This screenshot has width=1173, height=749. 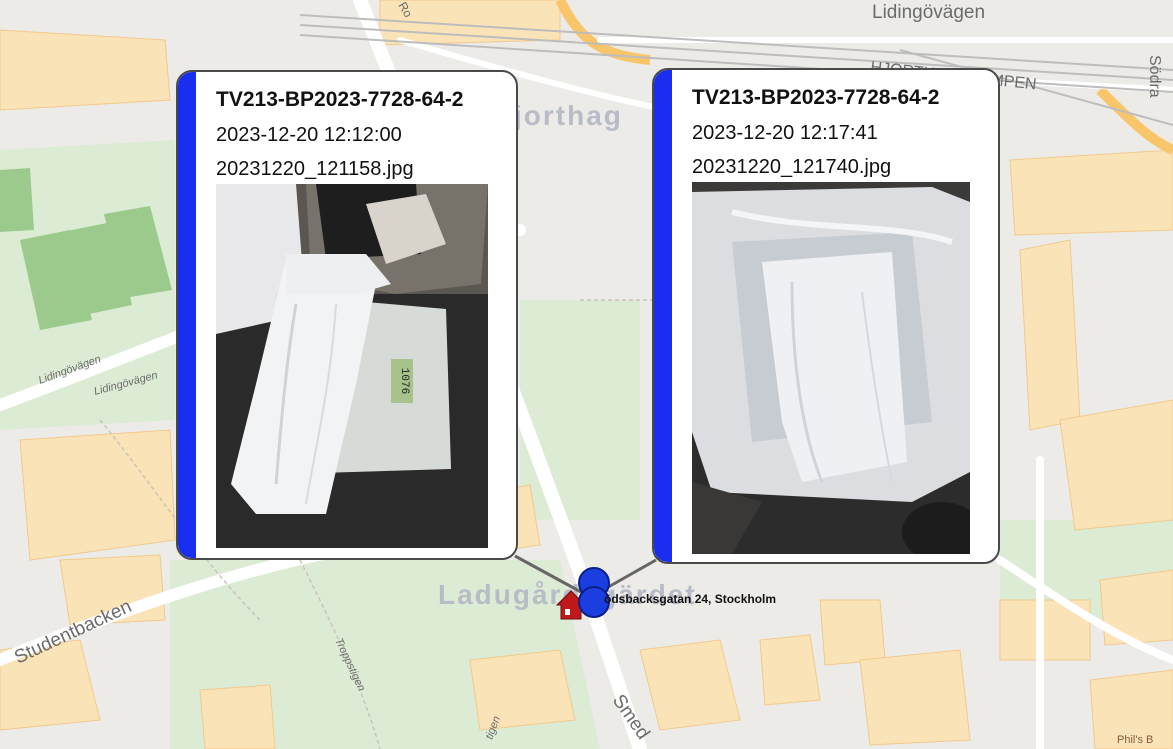 What do you see at coordinates (690, 599) in the screenshot?
I see `address-label: ödsbacksgatan 24, Stockholm` at bounding box center [690, 599].